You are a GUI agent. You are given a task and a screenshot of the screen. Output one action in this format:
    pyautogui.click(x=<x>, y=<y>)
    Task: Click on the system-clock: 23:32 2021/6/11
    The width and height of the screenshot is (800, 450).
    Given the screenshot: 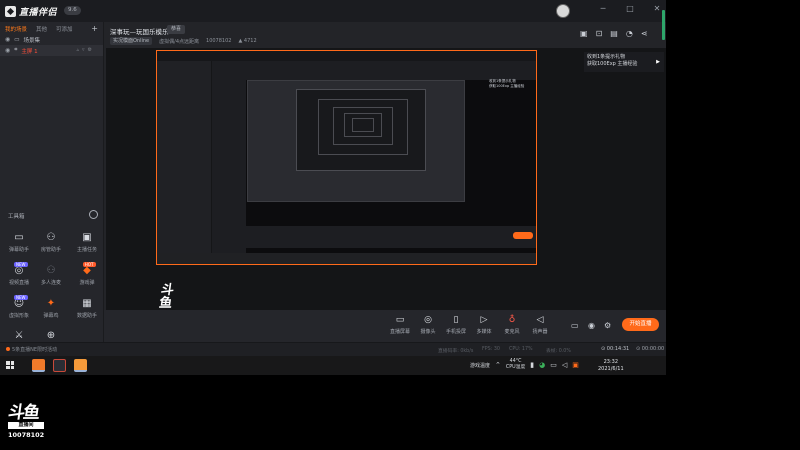 What is the action you would take?
    pyautogui.click(x=611, y=365)
    